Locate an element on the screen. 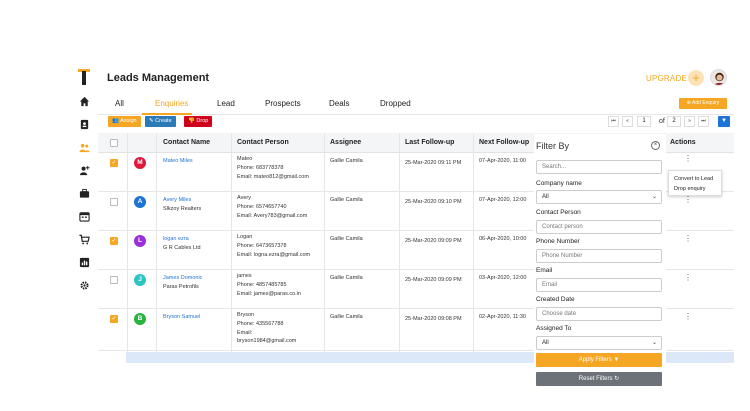 This screenshot has width=750, height=411. page-number-input: 1 is located at coordinates (644, 121).